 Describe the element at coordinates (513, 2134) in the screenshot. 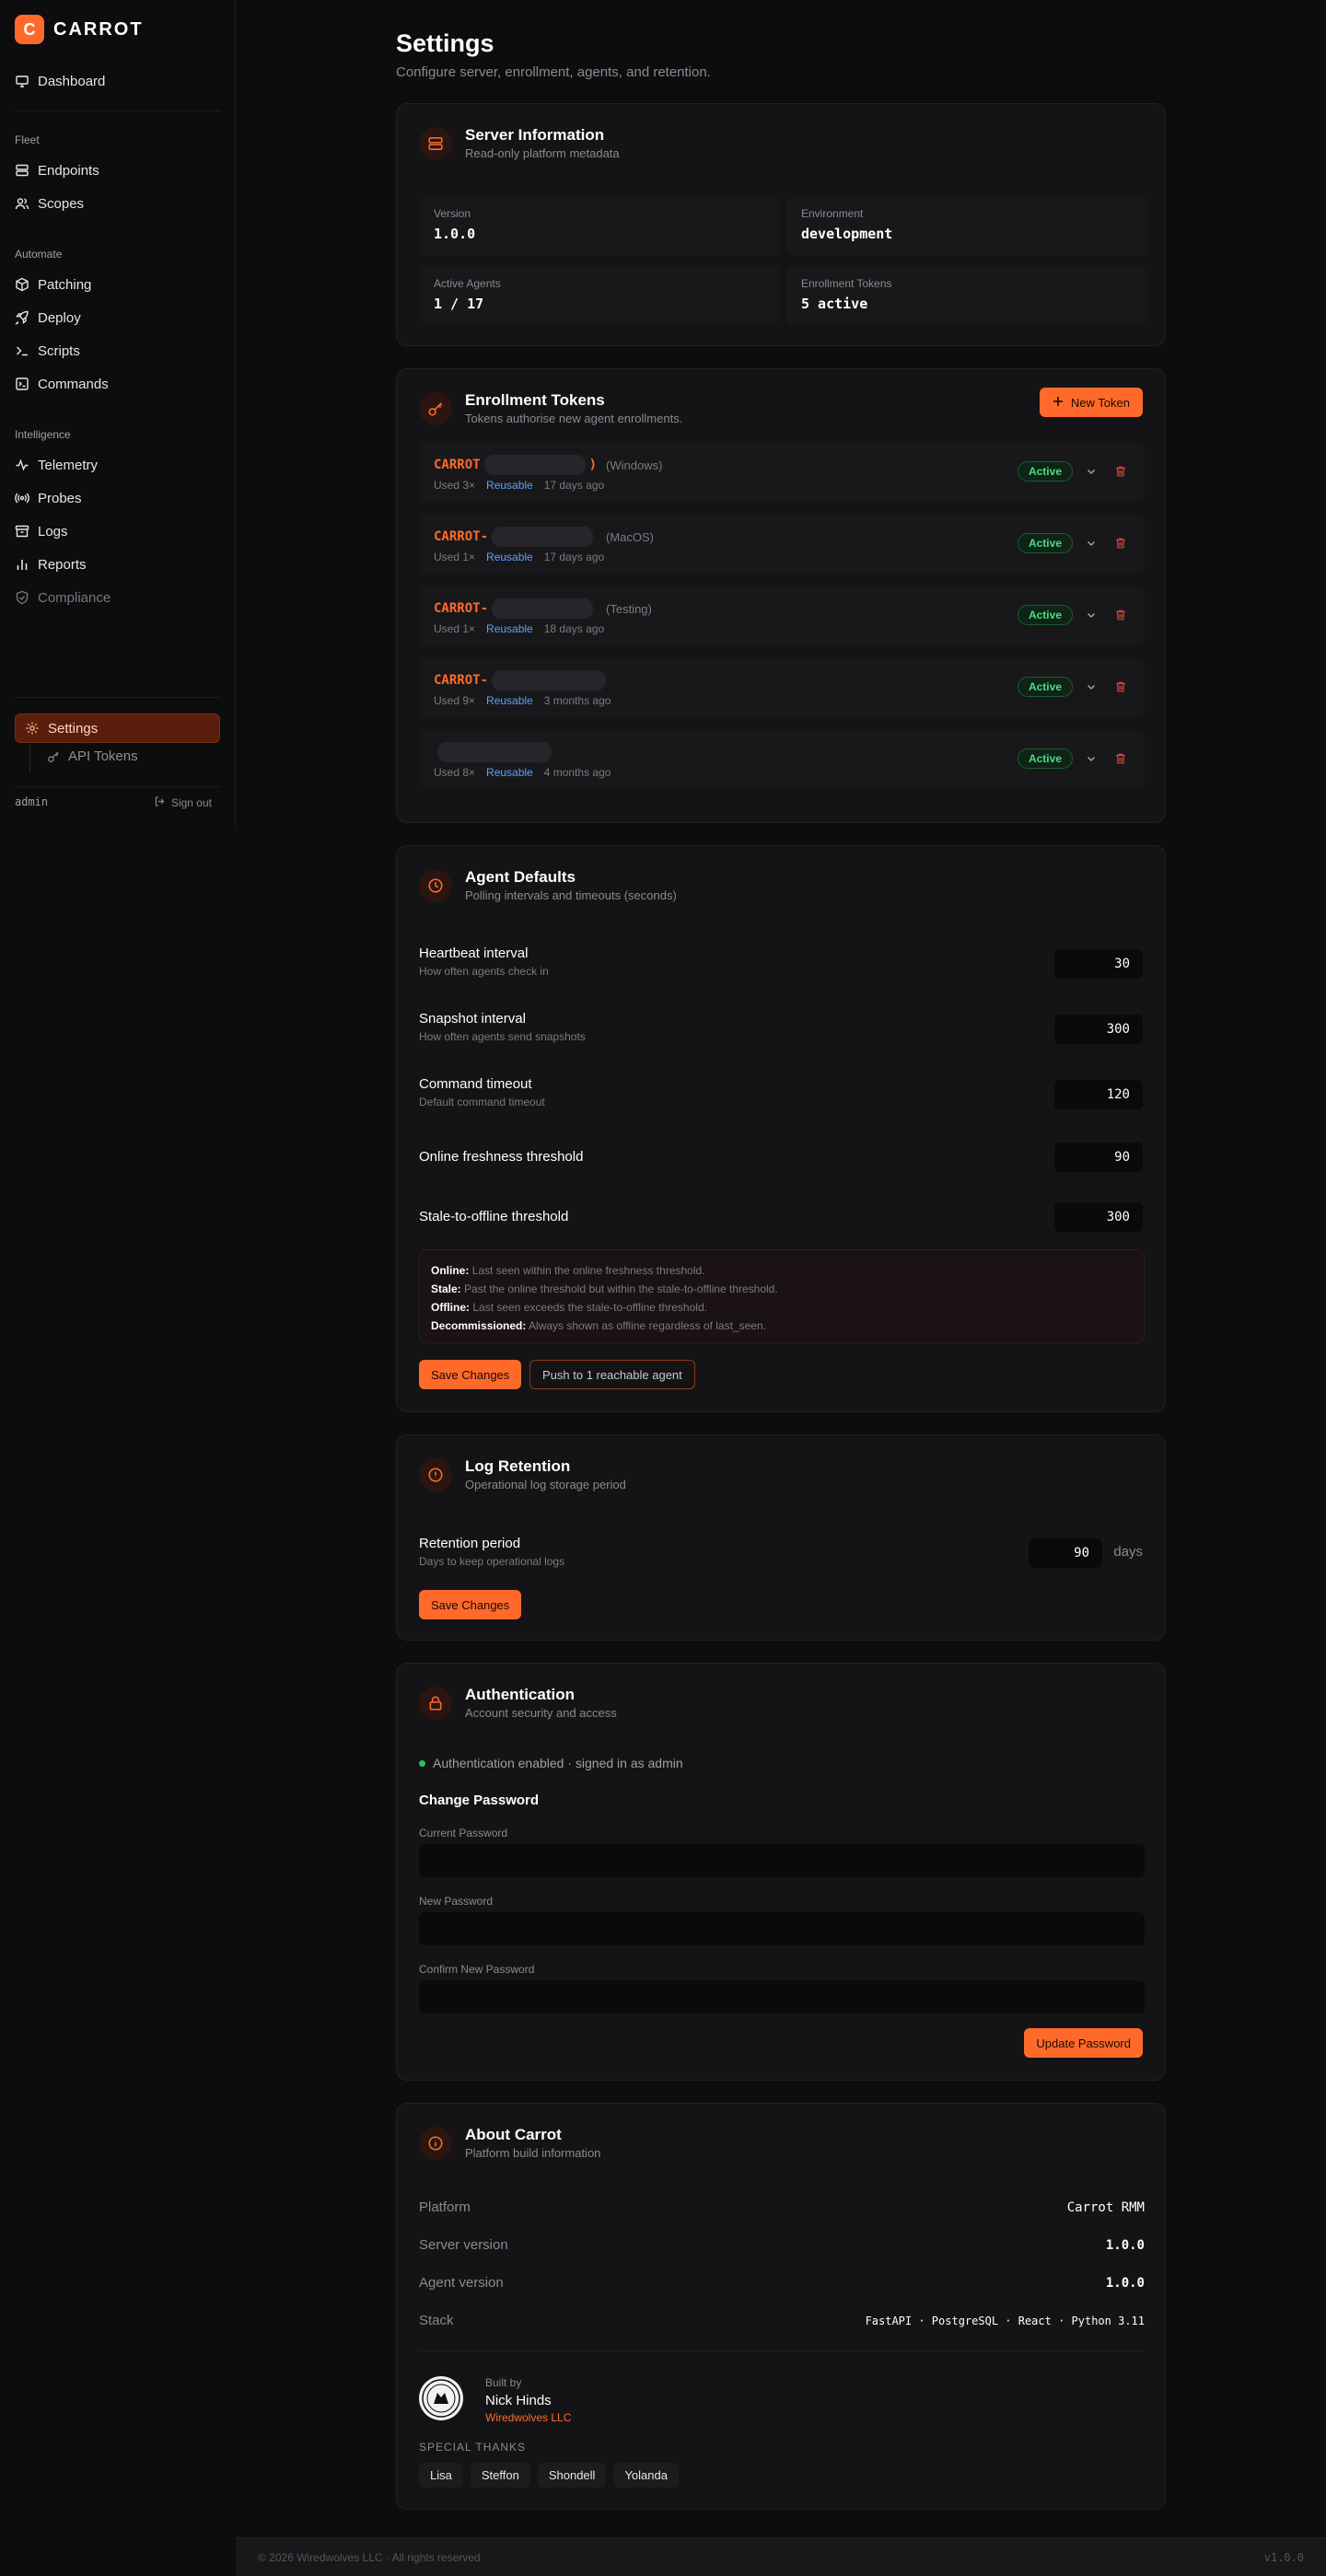

I see `card-title: About Carrot` at that location.